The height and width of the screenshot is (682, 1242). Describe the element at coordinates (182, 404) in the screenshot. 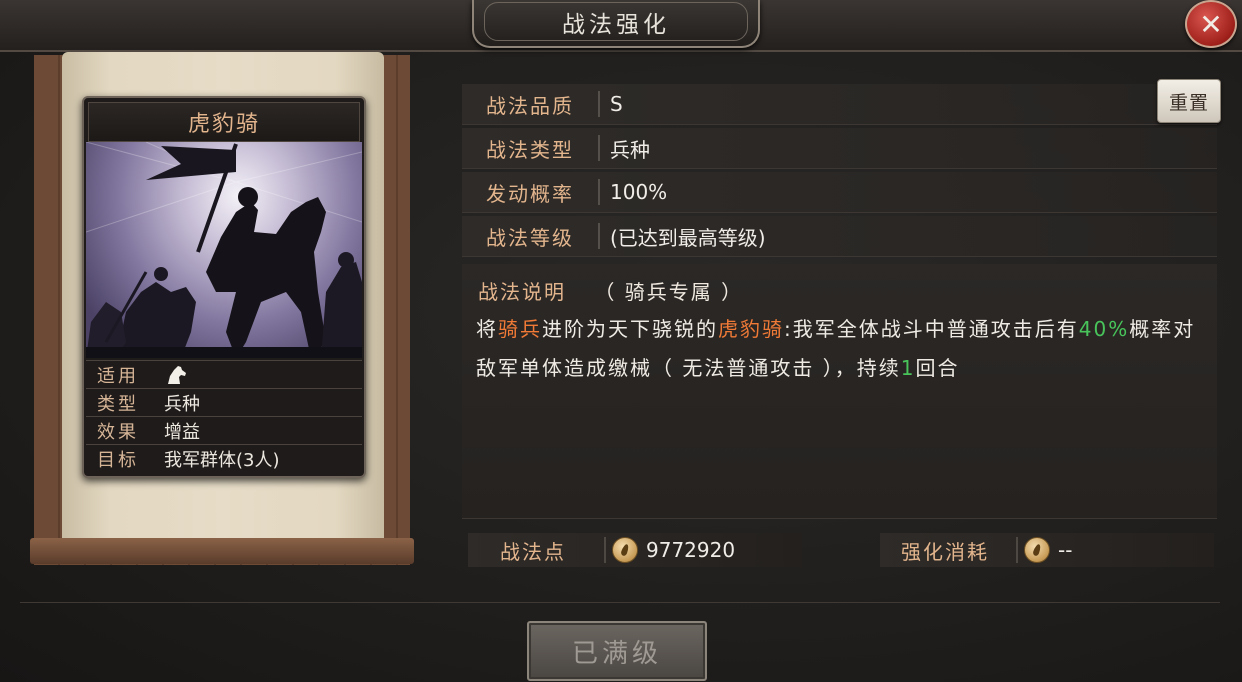

I see `stat-value: 兵种` at that location.